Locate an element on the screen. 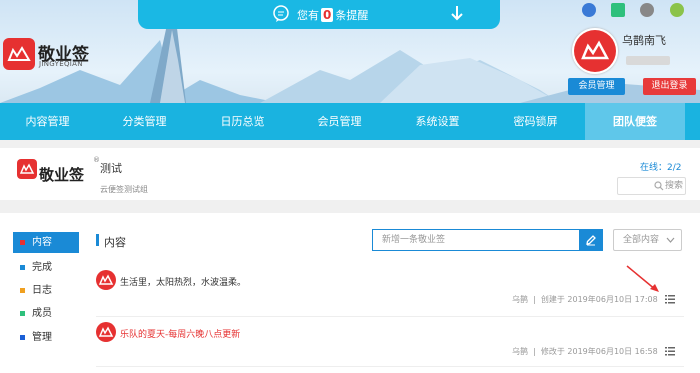 The height and width of the screenshot is (373, 700). annotation-arrow is located at coordinates (642, 278).